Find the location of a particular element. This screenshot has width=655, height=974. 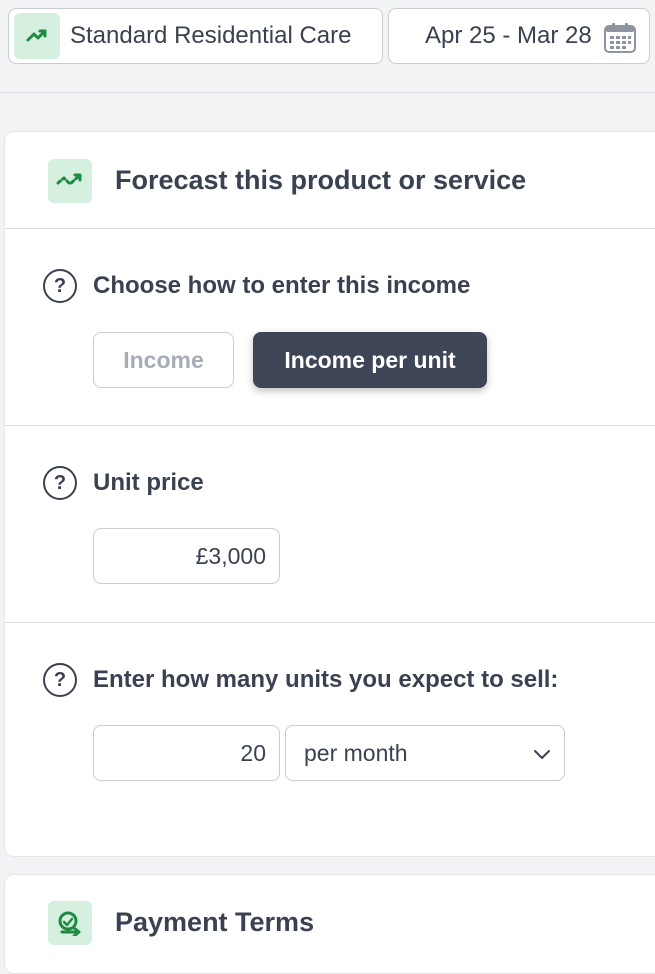

product-label: Standard Residential Care is located at coordinates (211, 35).